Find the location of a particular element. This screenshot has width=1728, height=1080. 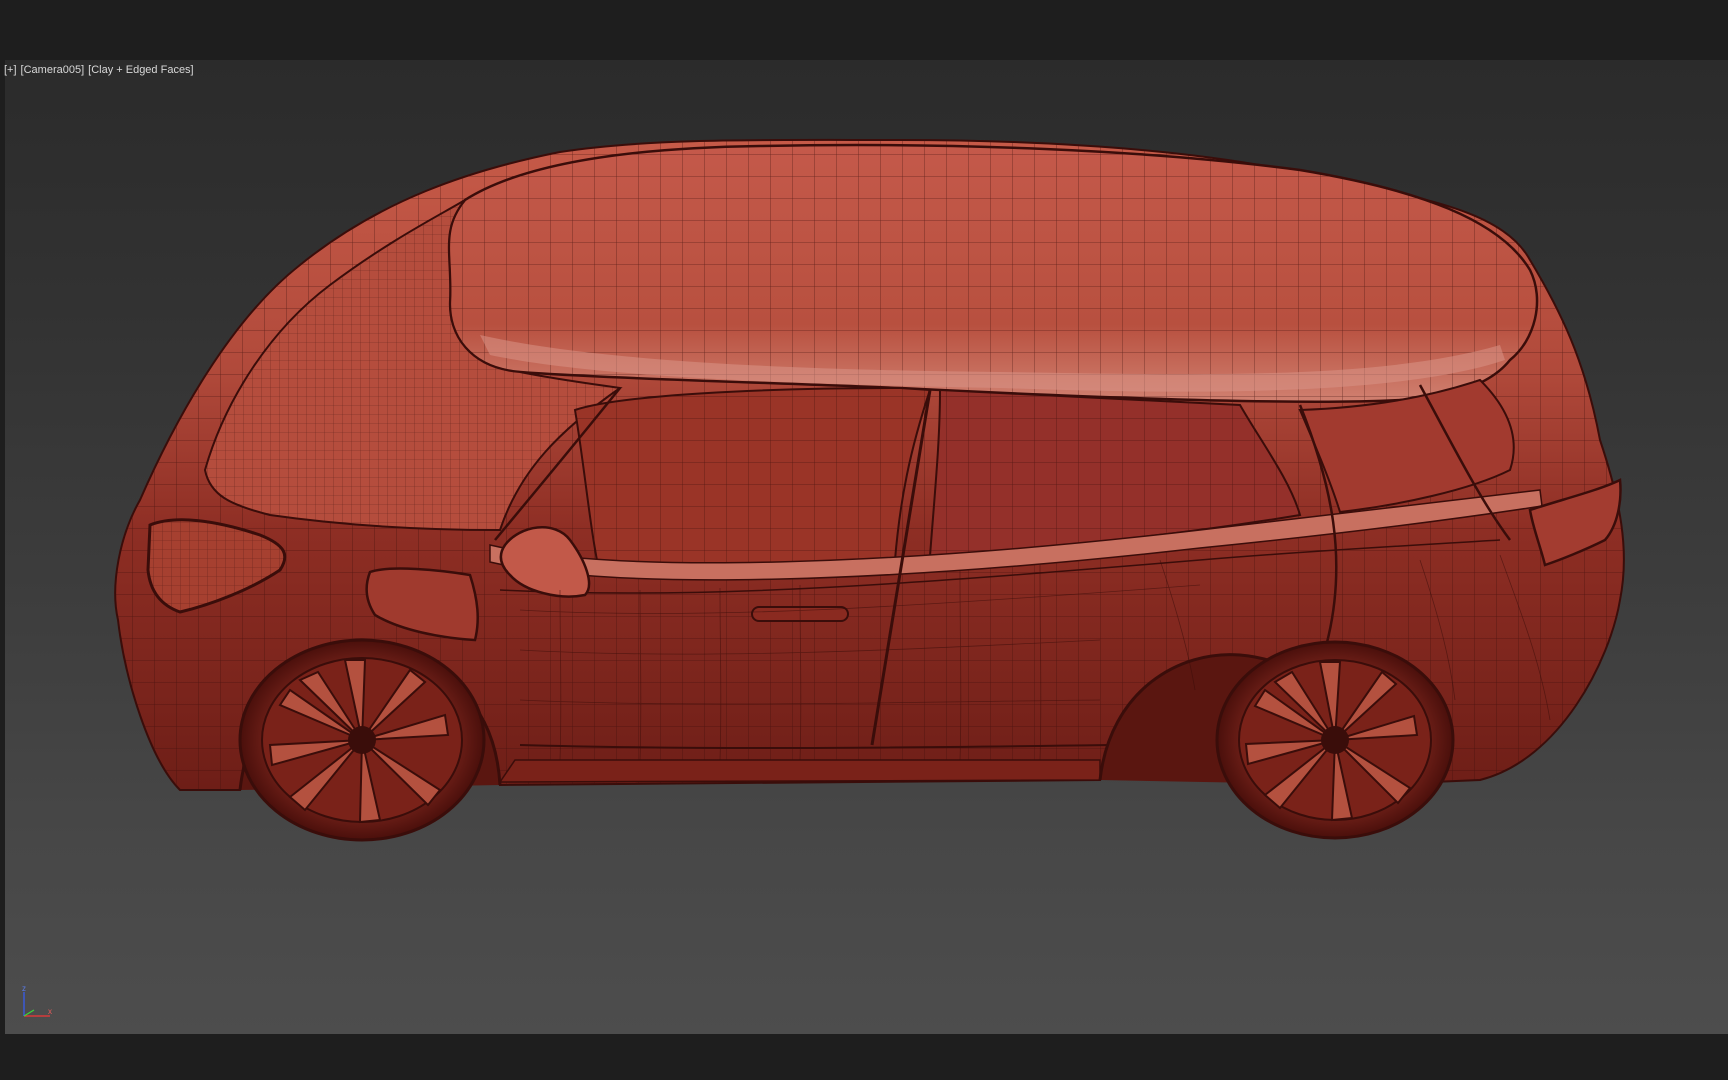

front-wheel is located at coordinates (362, 740).